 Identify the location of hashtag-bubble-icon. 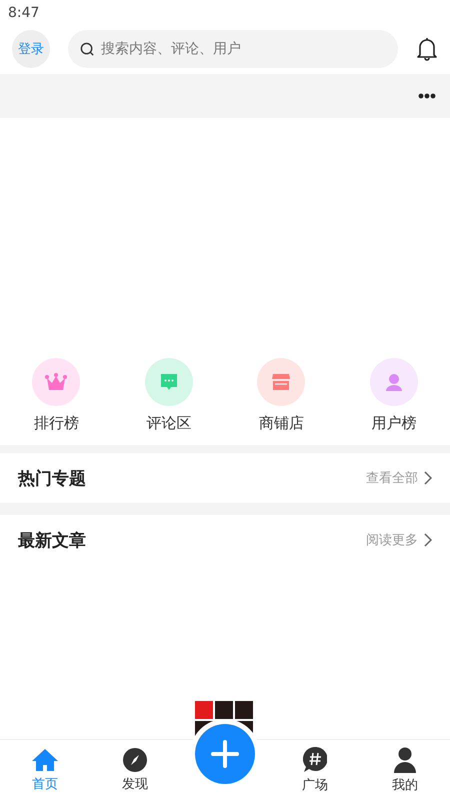
(315, 759).